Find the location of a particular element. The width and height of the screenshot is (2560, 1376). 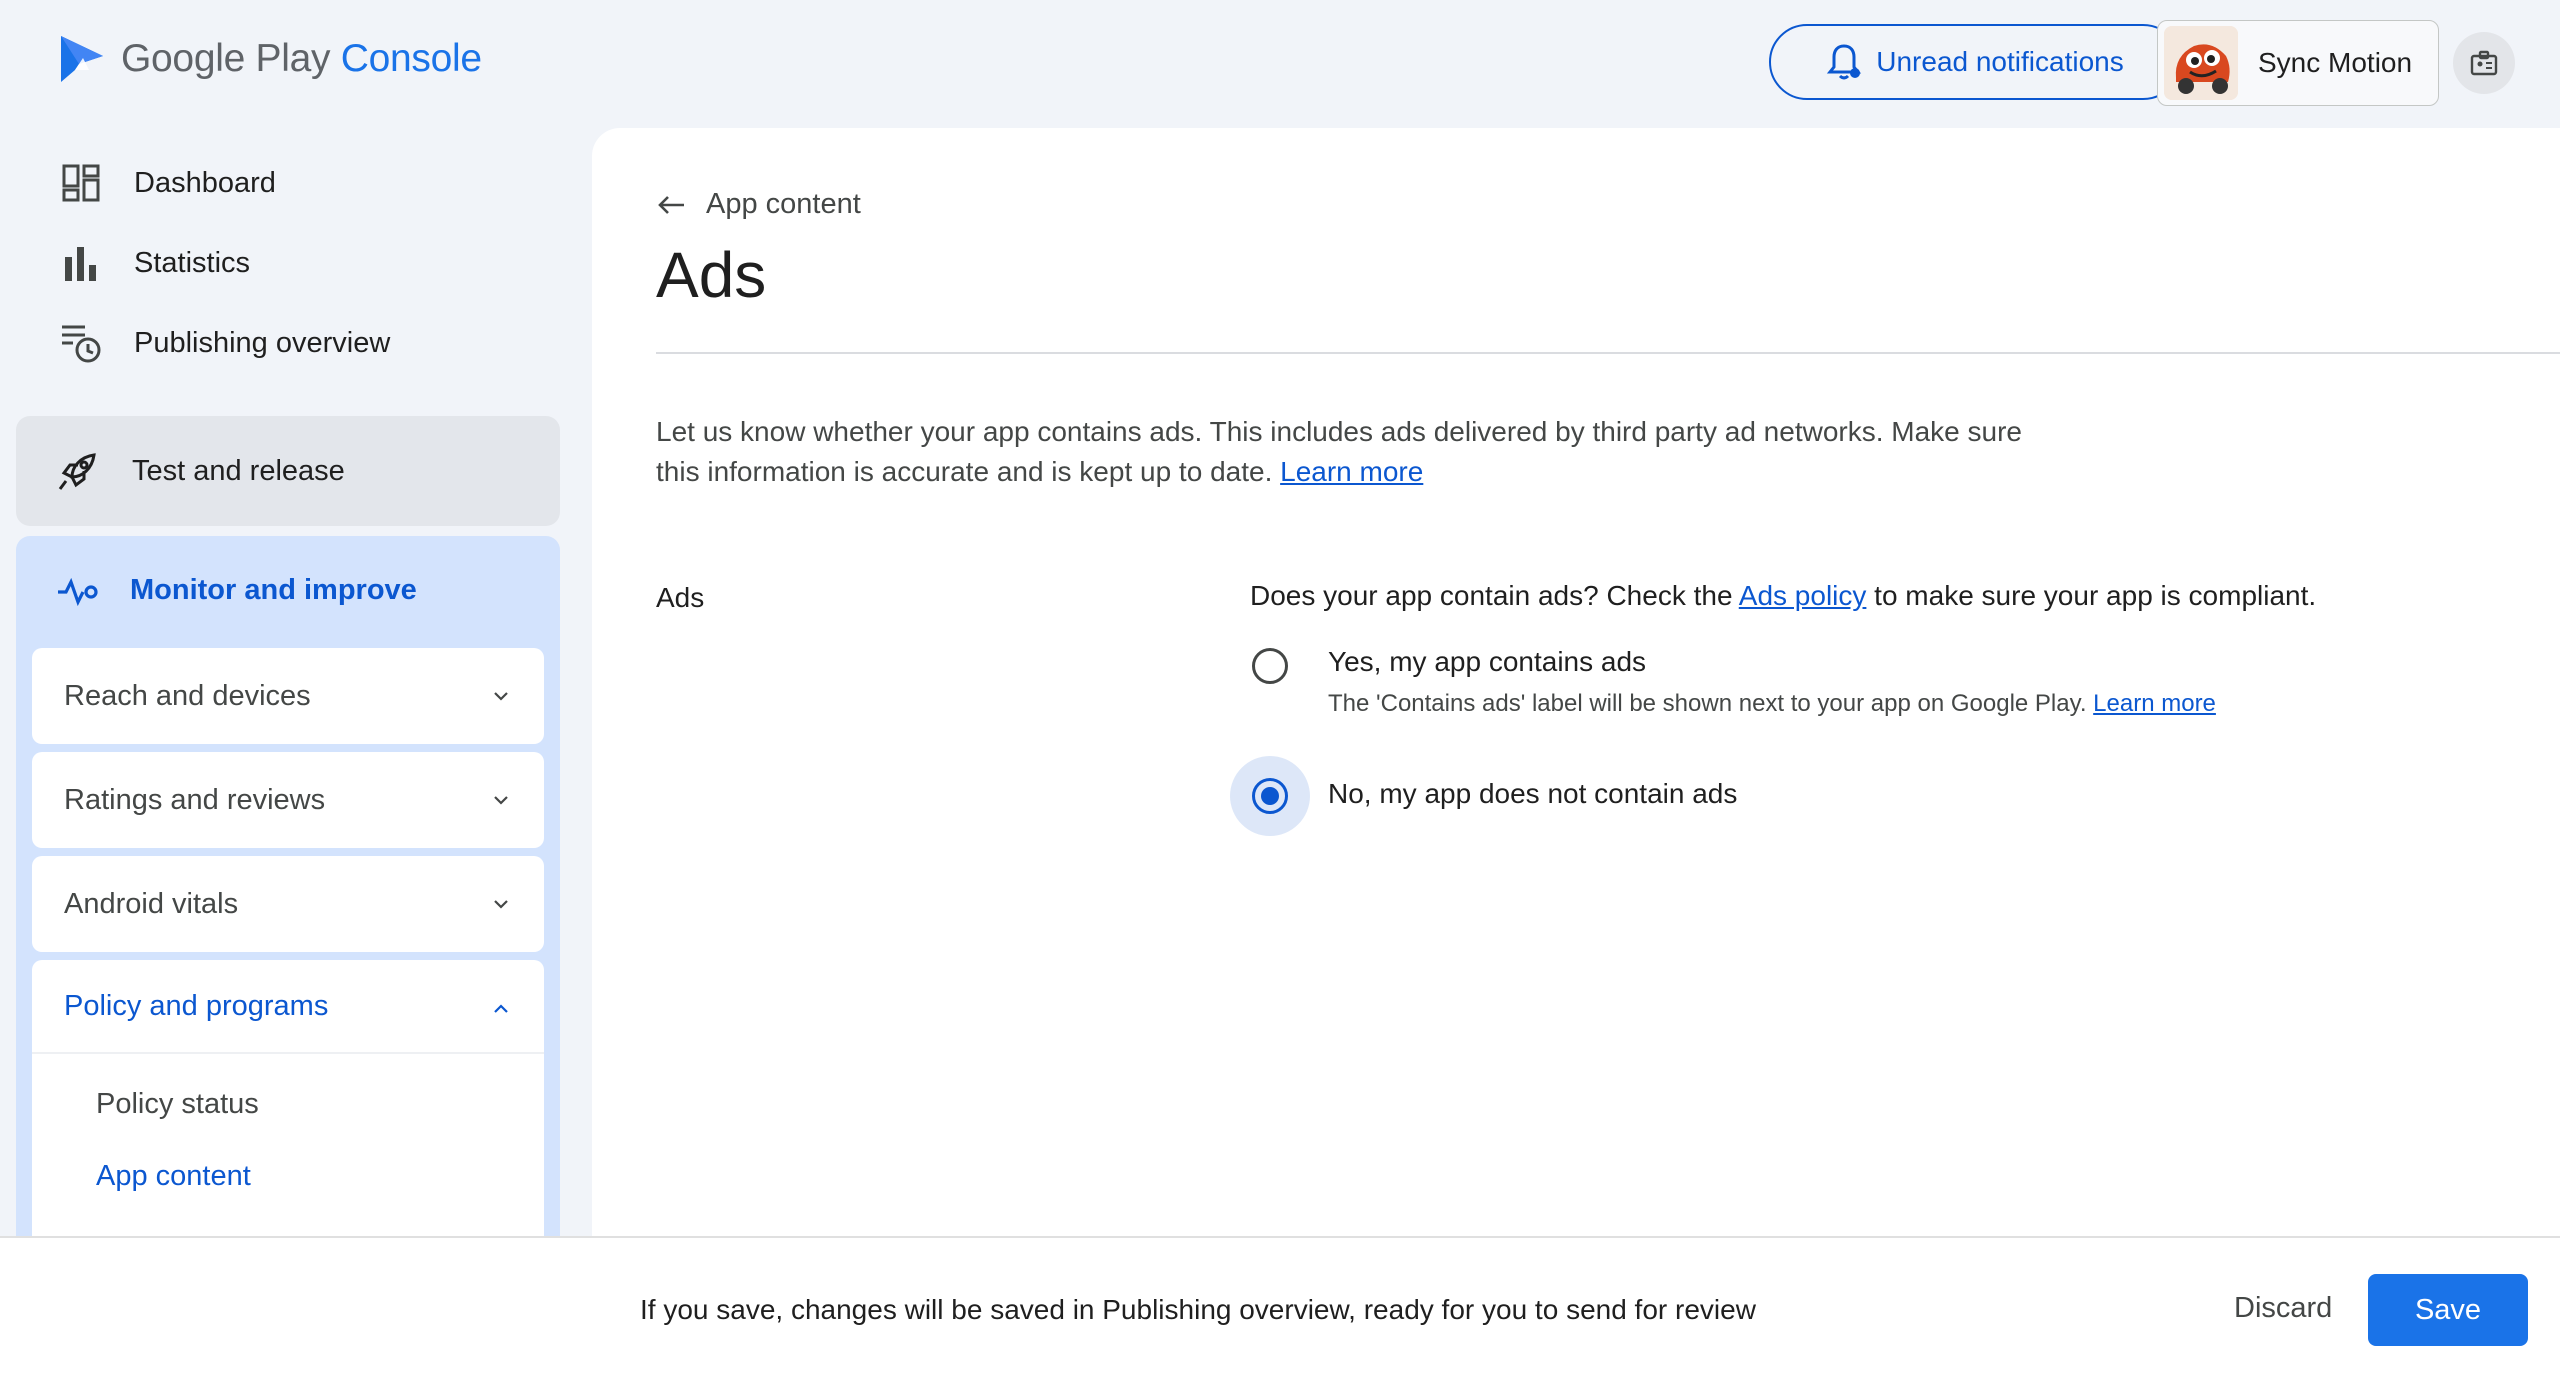

radio-circle-icon is located at coordinates (1270, 666).